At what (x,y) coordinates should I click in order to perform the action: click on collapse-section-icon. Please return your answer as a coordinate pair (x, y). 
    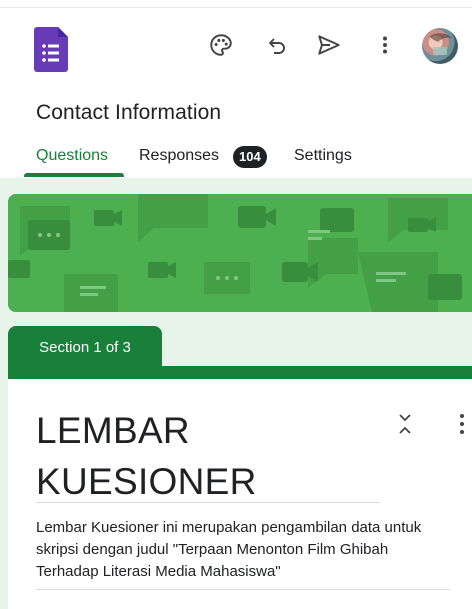
    Looking at the image, I should click on (405, 424).